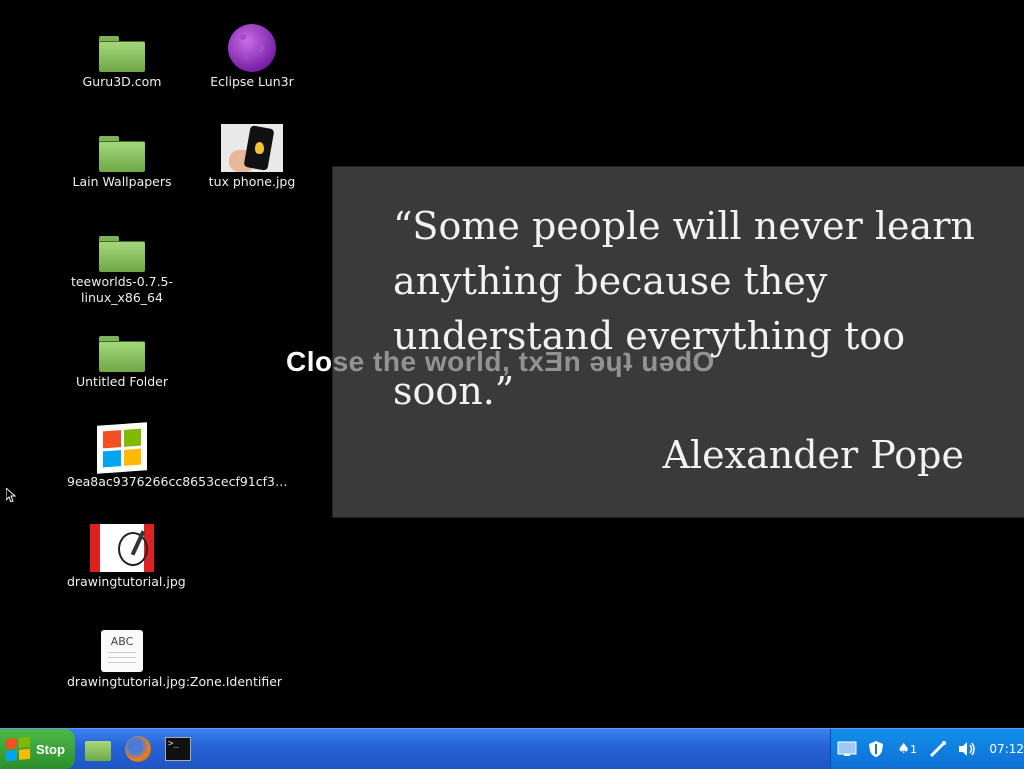 The height and width of the screenshot is (769, 1024). What do you see at coordinates (175, 681) in the screenshot?
I see `icon-label: drawingtutorial.jpg:Zone.Identifier` at bounding box center [175, 681].